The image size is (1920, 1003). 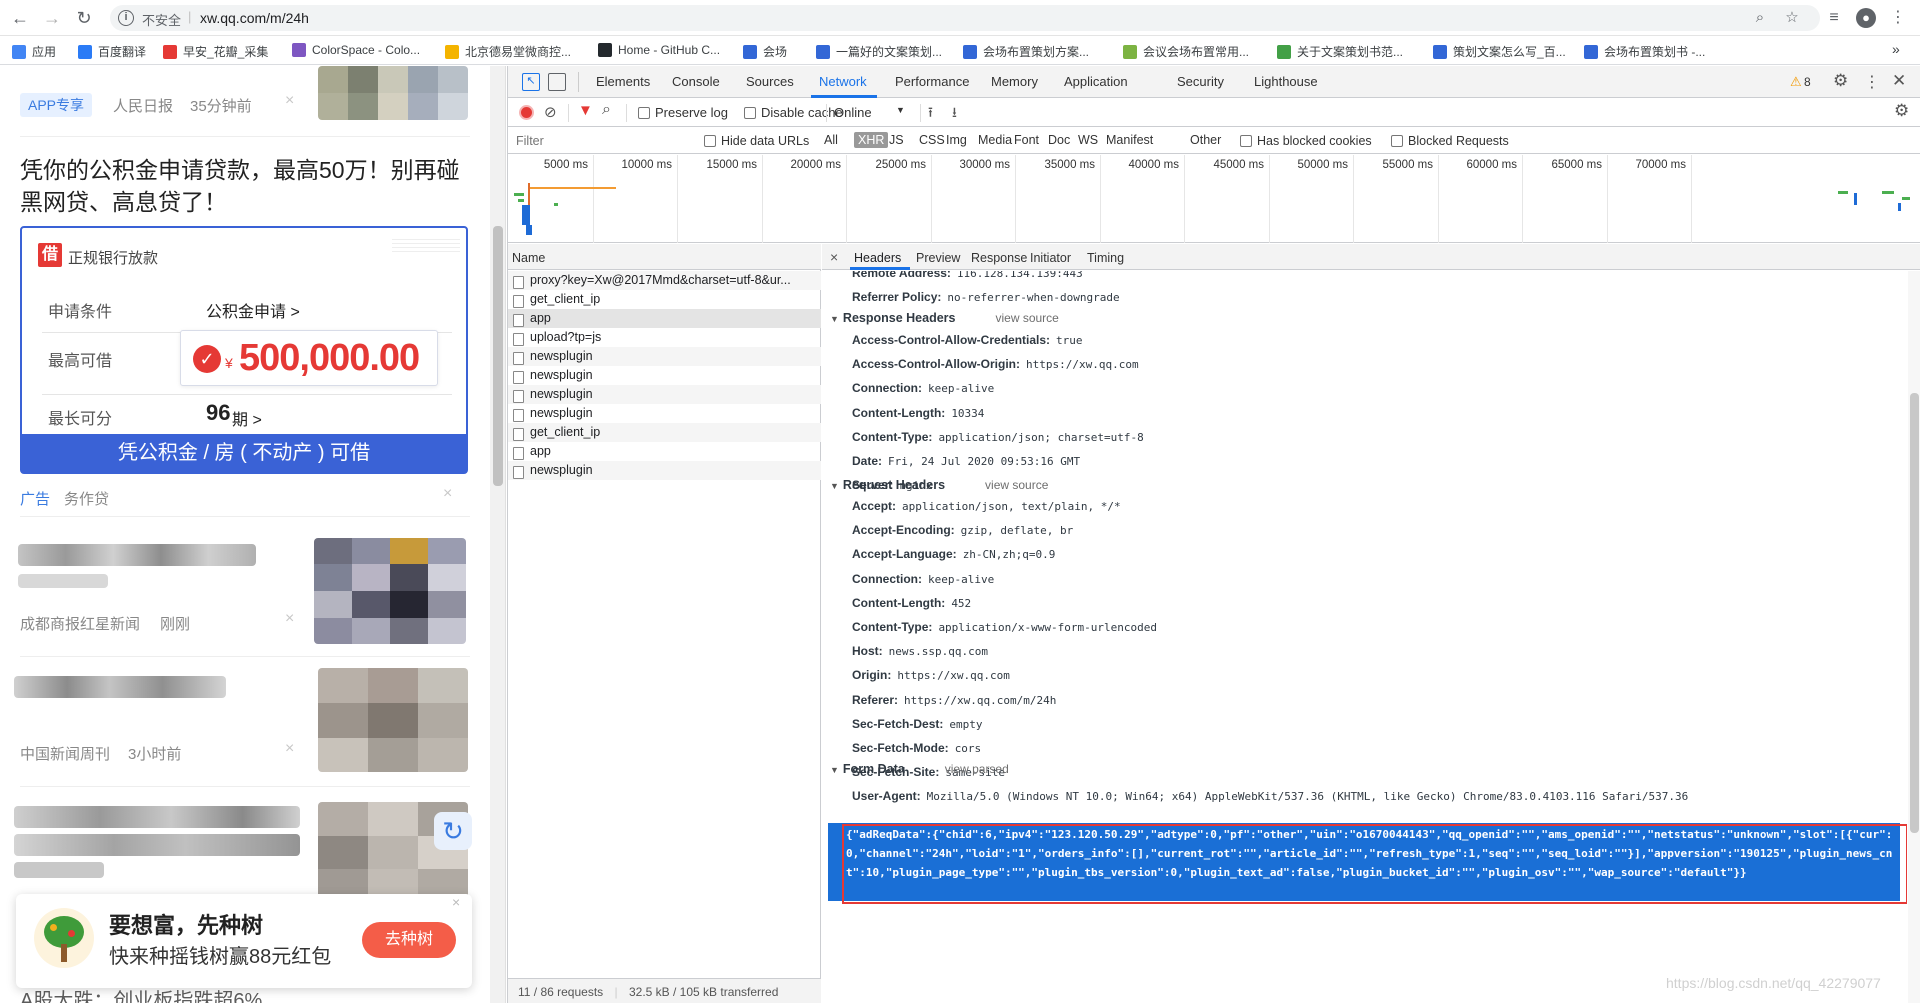 I want to click on request-row: upload?tp=js, so click(x=664, y=337).